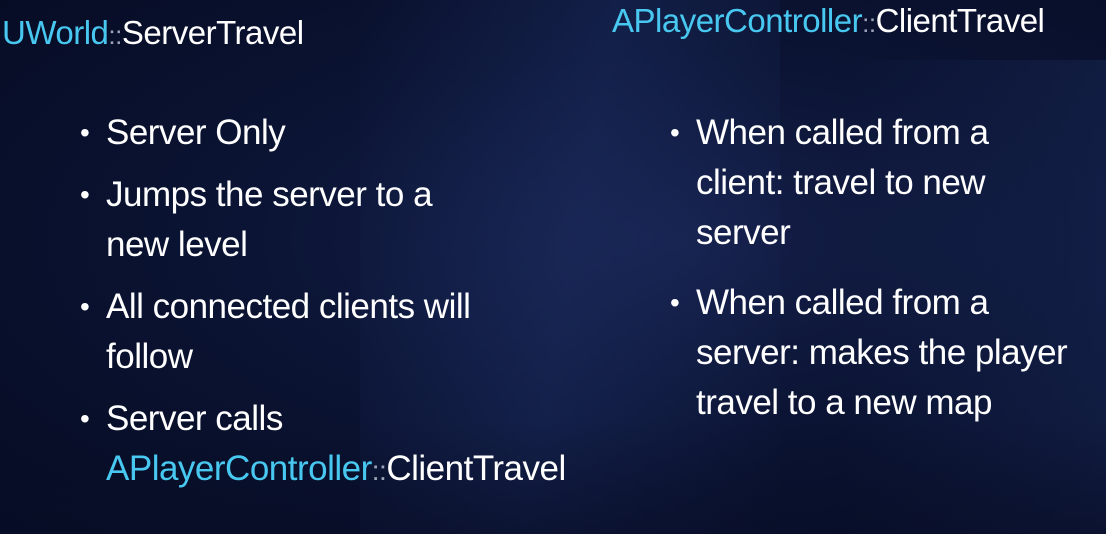  I want to click on title-class-name: UWorld, so click(55, 32).